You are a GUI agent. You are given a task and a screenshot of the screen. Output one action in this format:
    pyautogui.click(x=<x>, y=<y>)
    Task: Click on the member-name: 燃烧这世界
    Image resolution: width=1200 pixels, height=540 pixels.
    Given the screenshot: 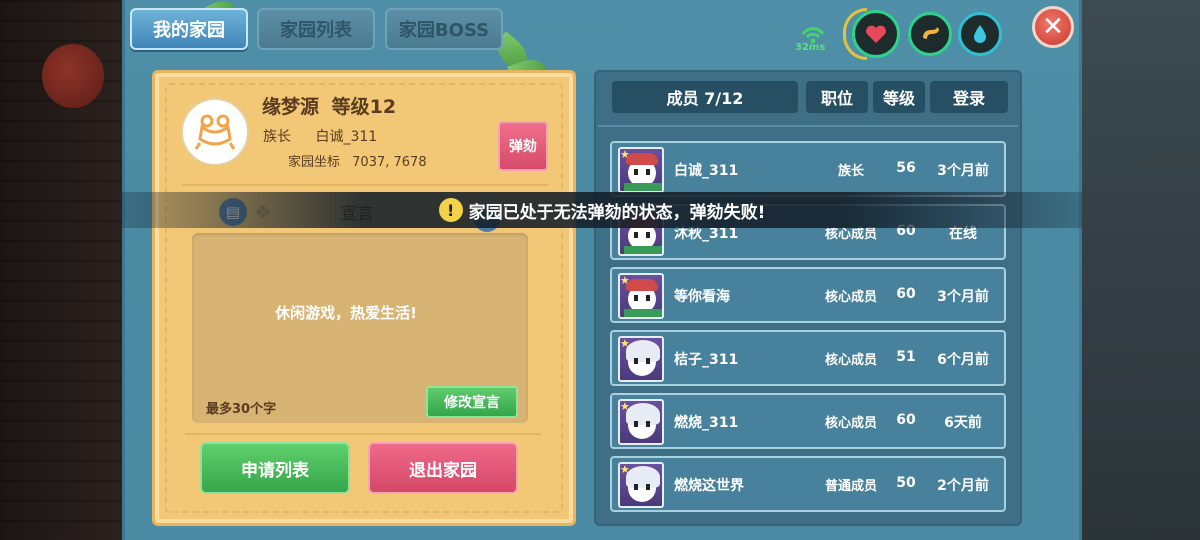 What is the action you would take?
    pyautogui.click(x=709, y=486)
    